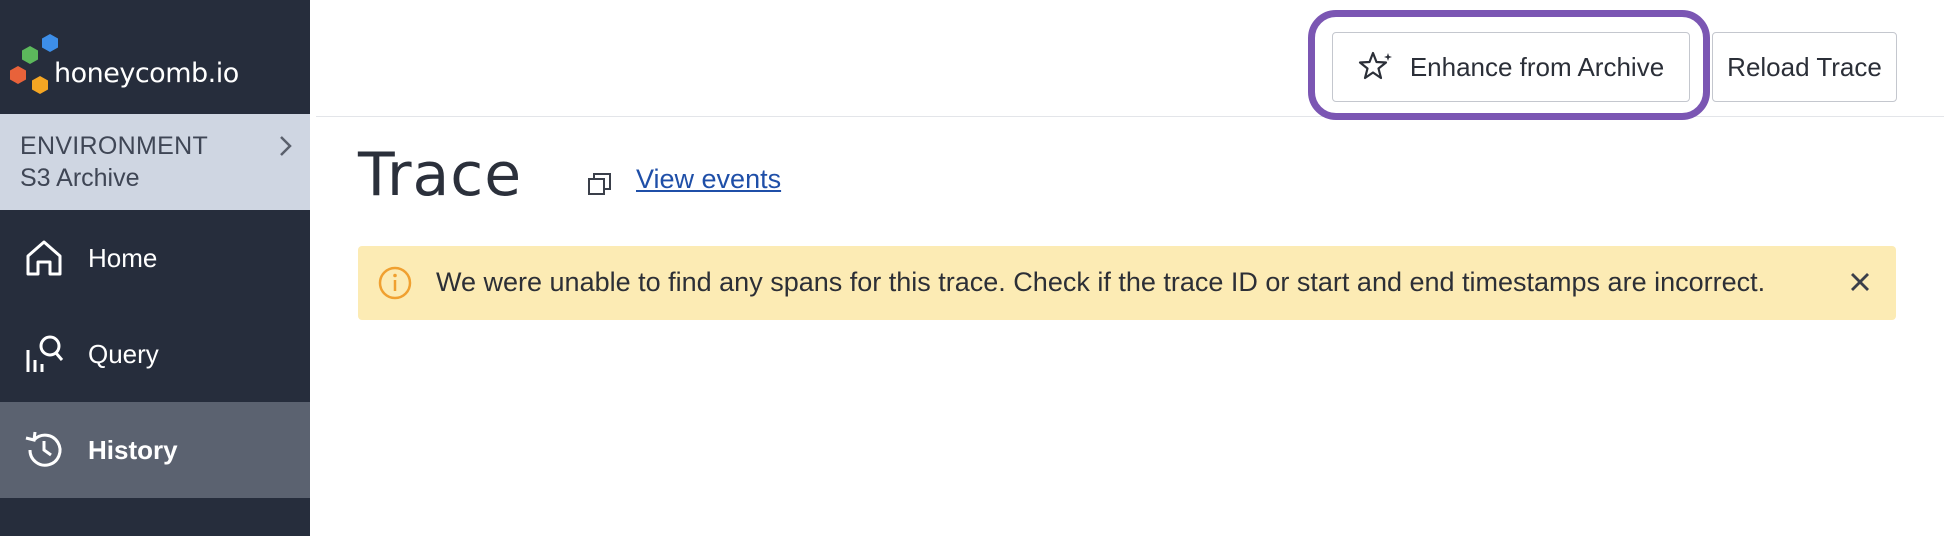 The width and height of the screenshot is (1944, 536). I want to click on view-events-link: View events, so click(708, 179).